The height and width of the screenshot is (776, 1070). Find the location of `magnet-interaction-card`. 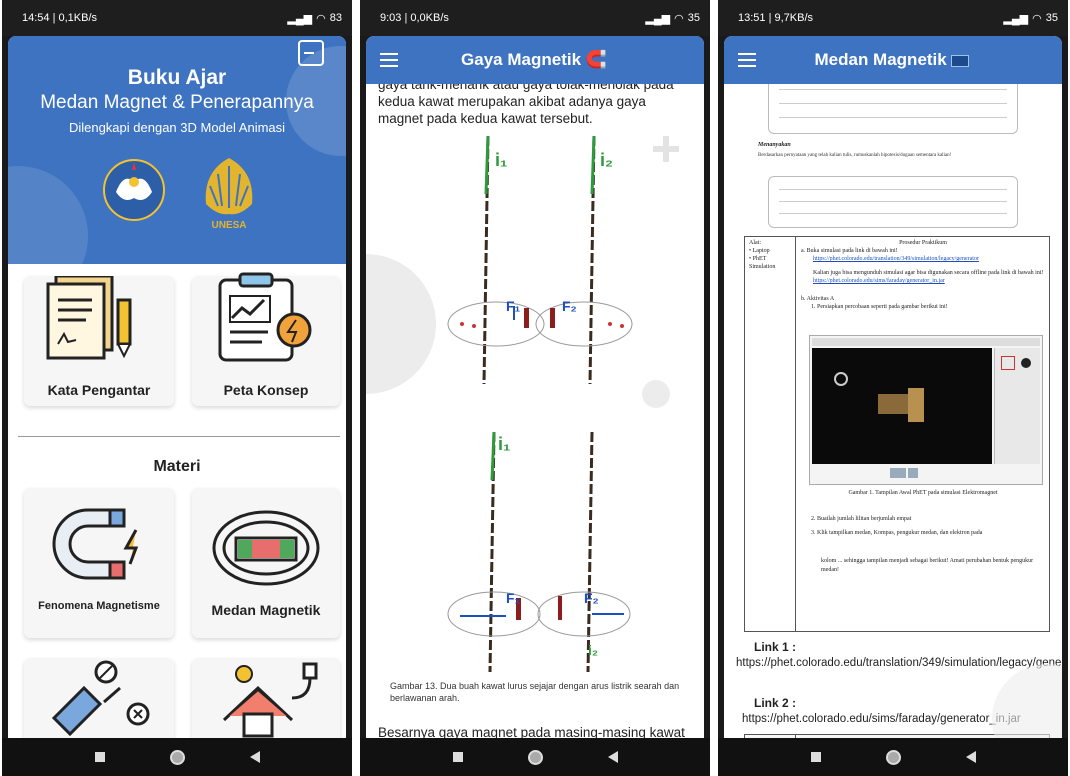

magnet-interaction-card is located at coordinates (99, 698).